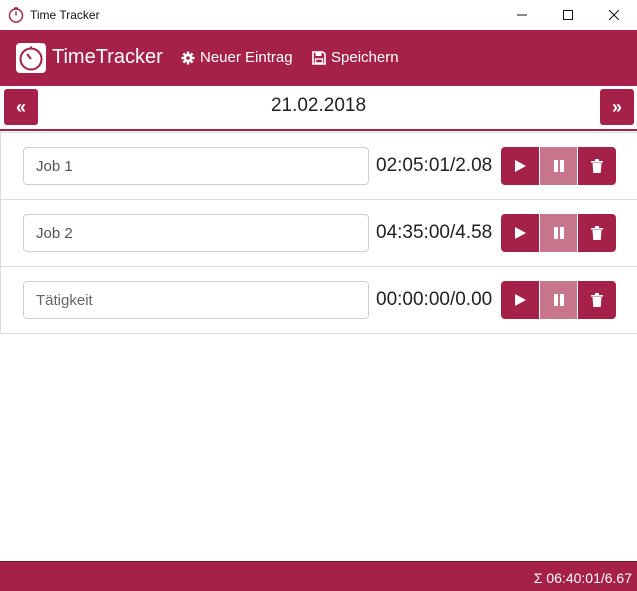 The image size is (637, 591). I want to click on elapsed-time: 02:05:01/2.08, so click(434, 165).